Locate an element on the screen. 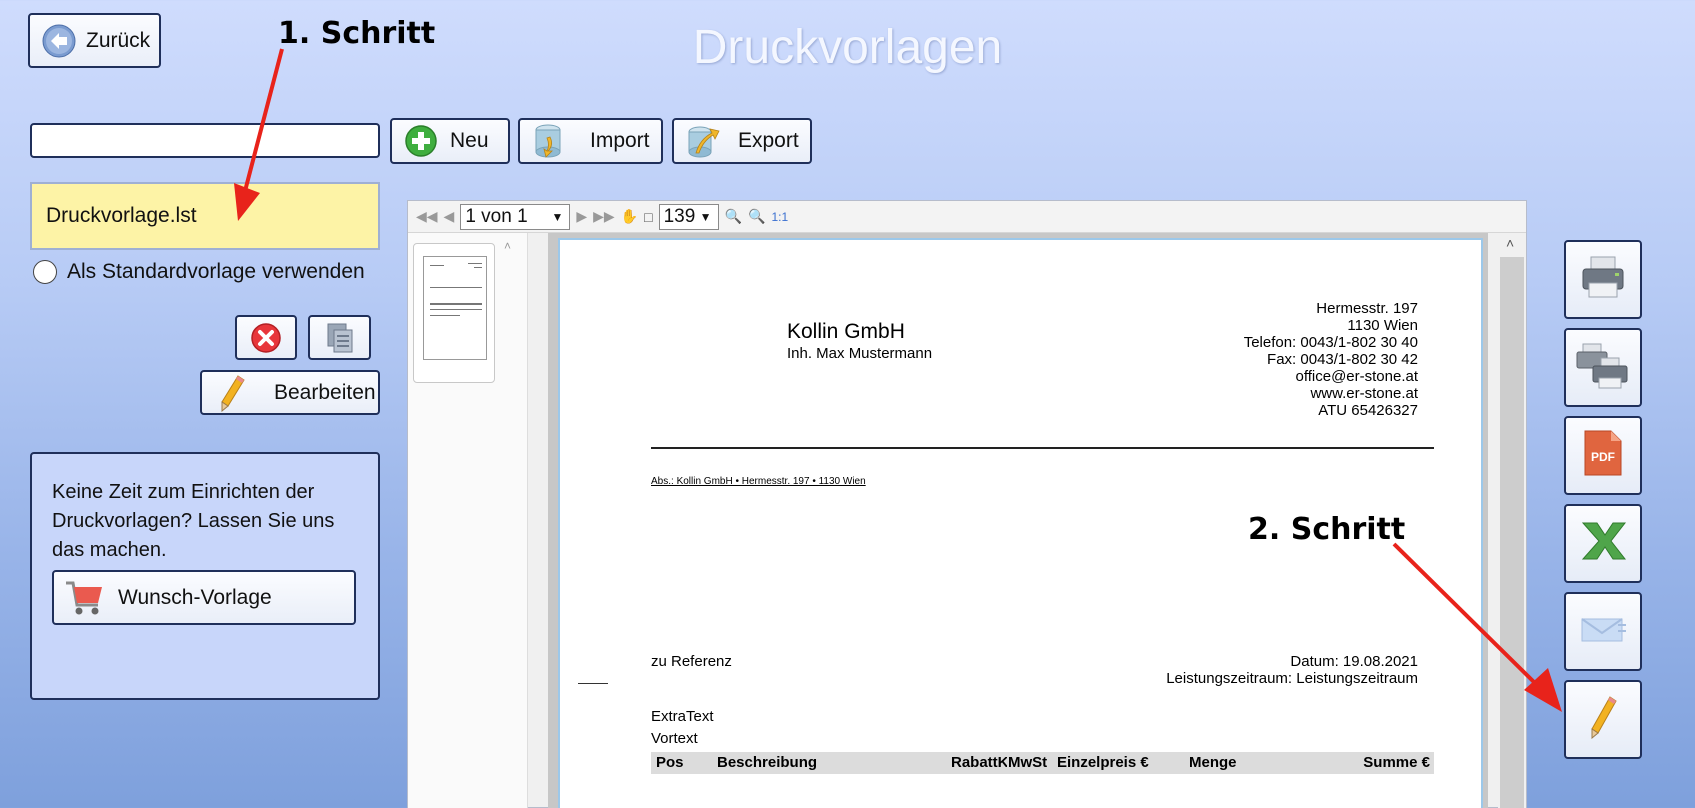 The height and width of the screenshot is (808, 1695). search-input is located at coordinates (205, 140).